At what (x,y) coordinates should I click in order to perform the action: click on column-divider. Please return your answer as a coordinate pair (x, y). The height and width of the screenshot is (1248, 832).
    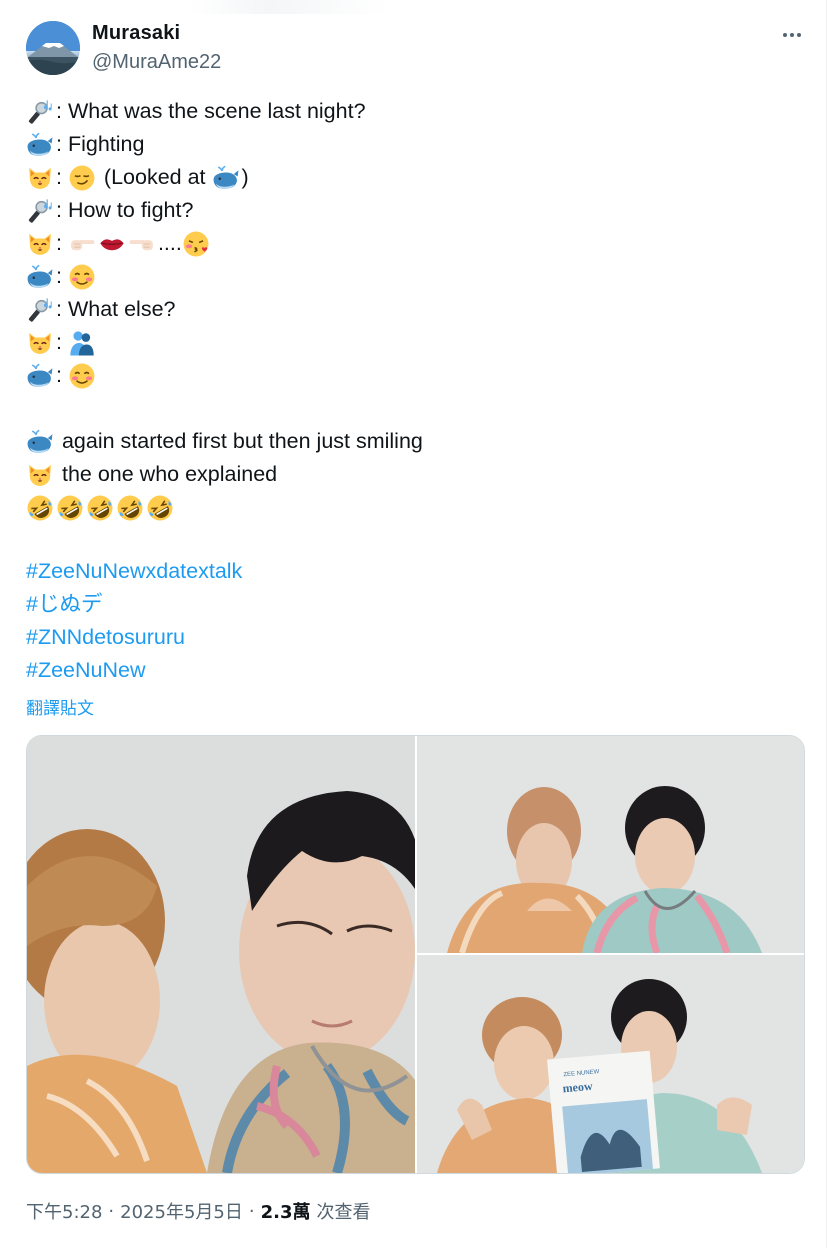
    Looking at the image, I should click on (826, 624).